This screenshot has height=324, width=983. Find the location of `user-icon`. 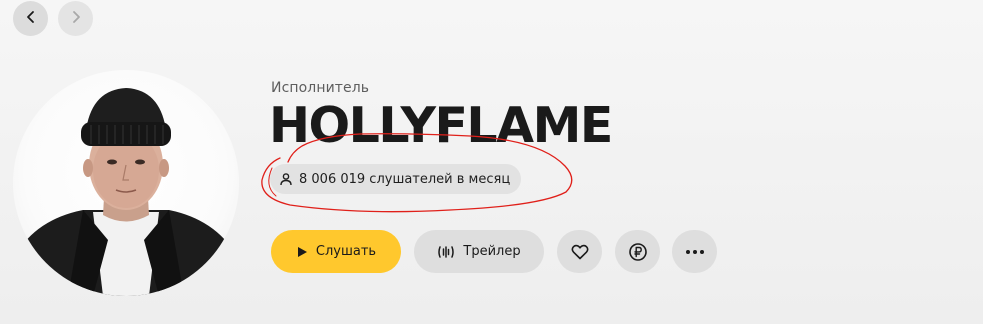

user-icon is located at coordinates (286, 179).